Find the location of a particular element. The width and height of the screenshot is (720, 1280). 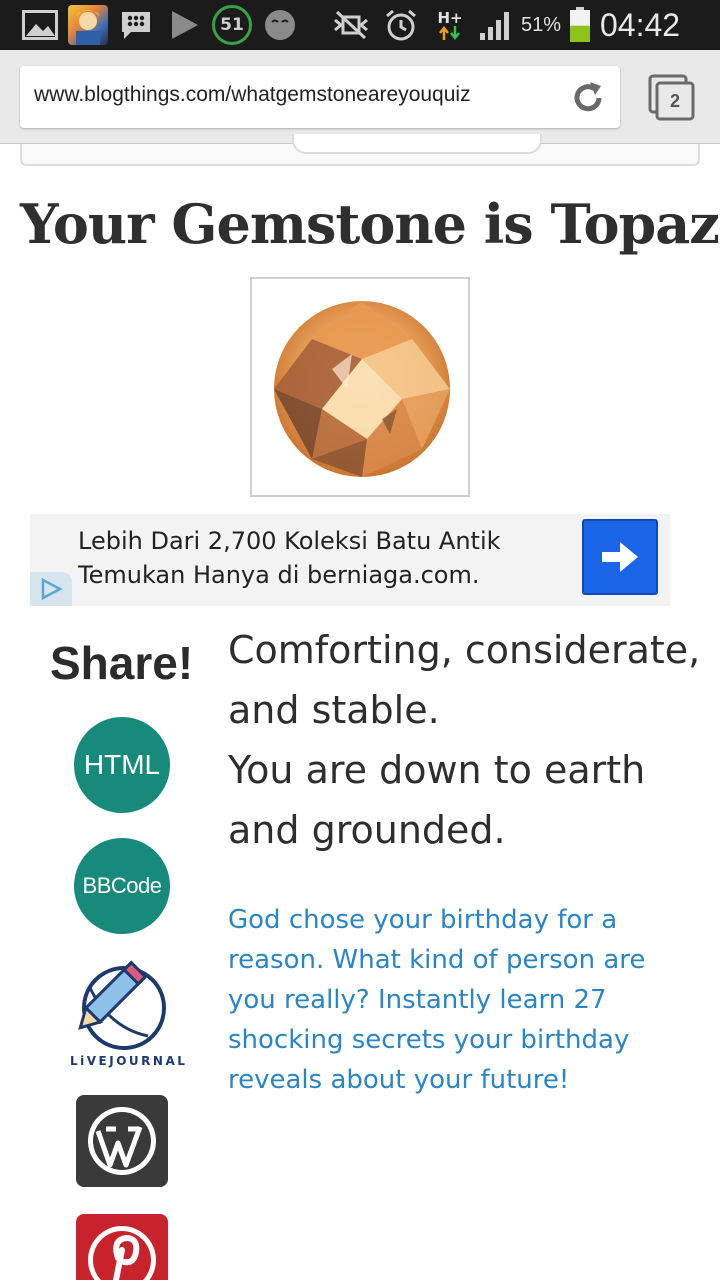

scrolled-header-box is located at coordinates (360, 150).